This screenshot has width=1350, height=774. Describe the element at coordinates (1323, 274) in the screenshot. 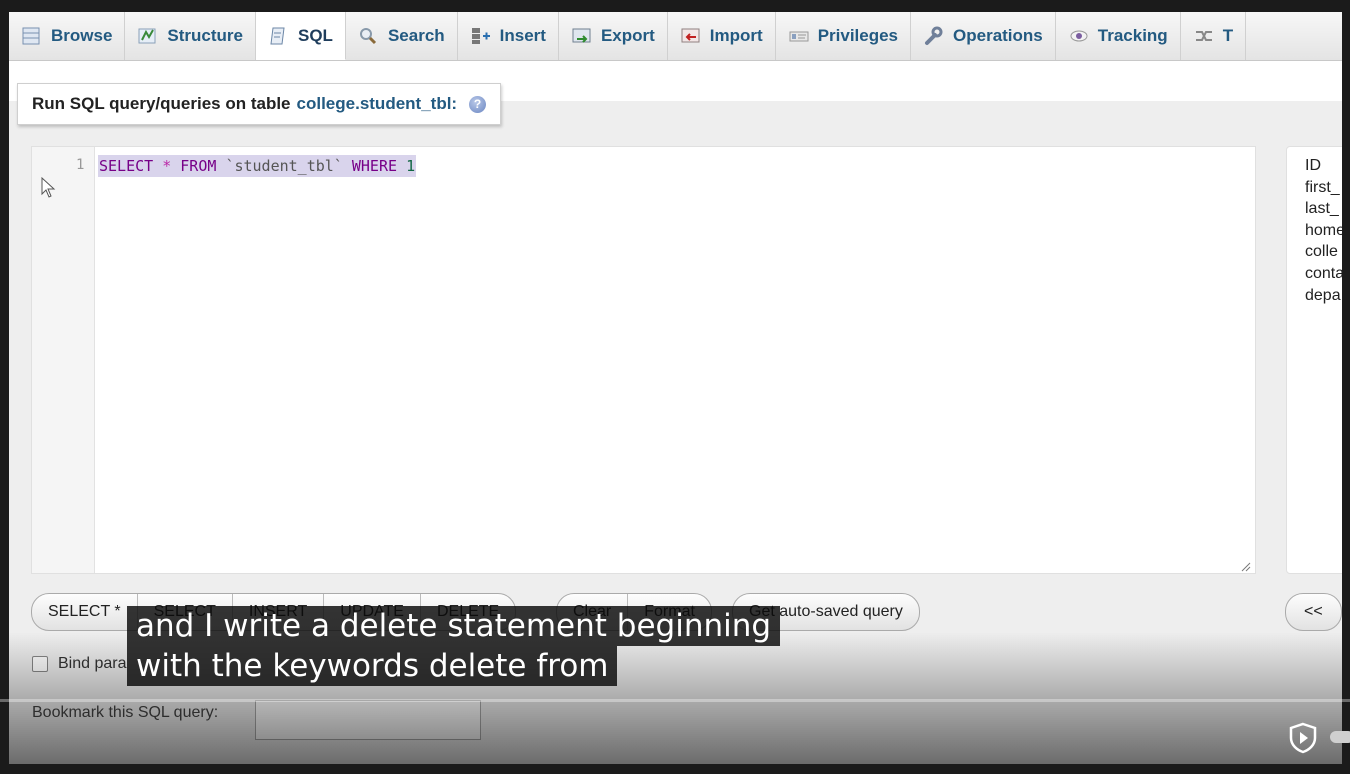

I see `column-item: conta` at that location.